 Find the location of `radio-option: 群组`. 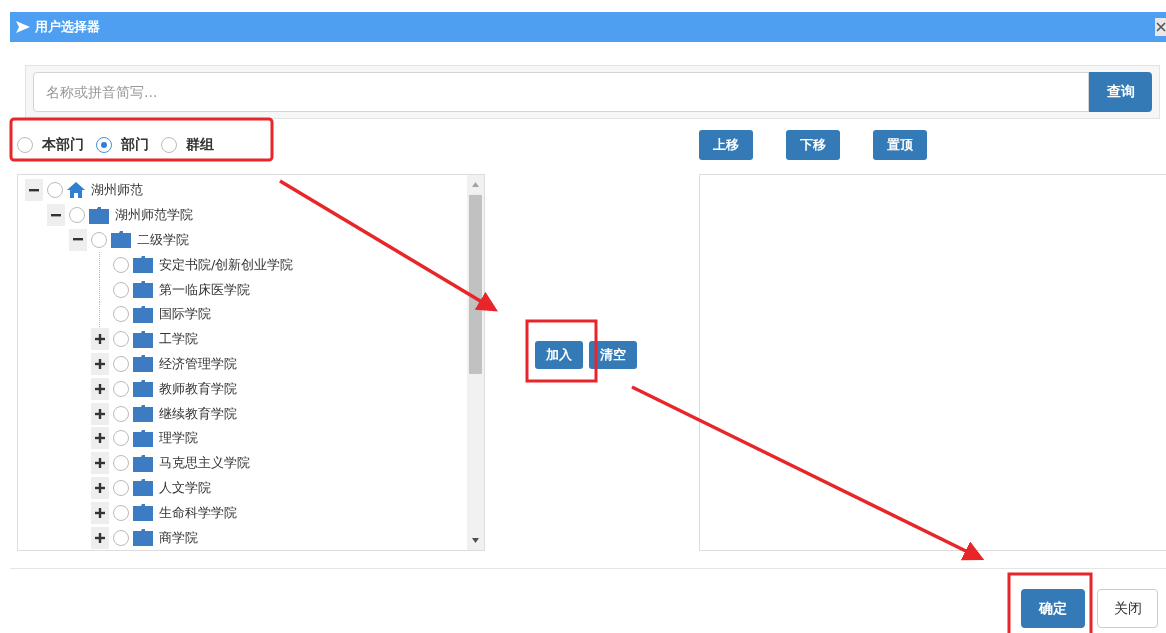

radio-option: 群组 is located at coordinates (187, 145).